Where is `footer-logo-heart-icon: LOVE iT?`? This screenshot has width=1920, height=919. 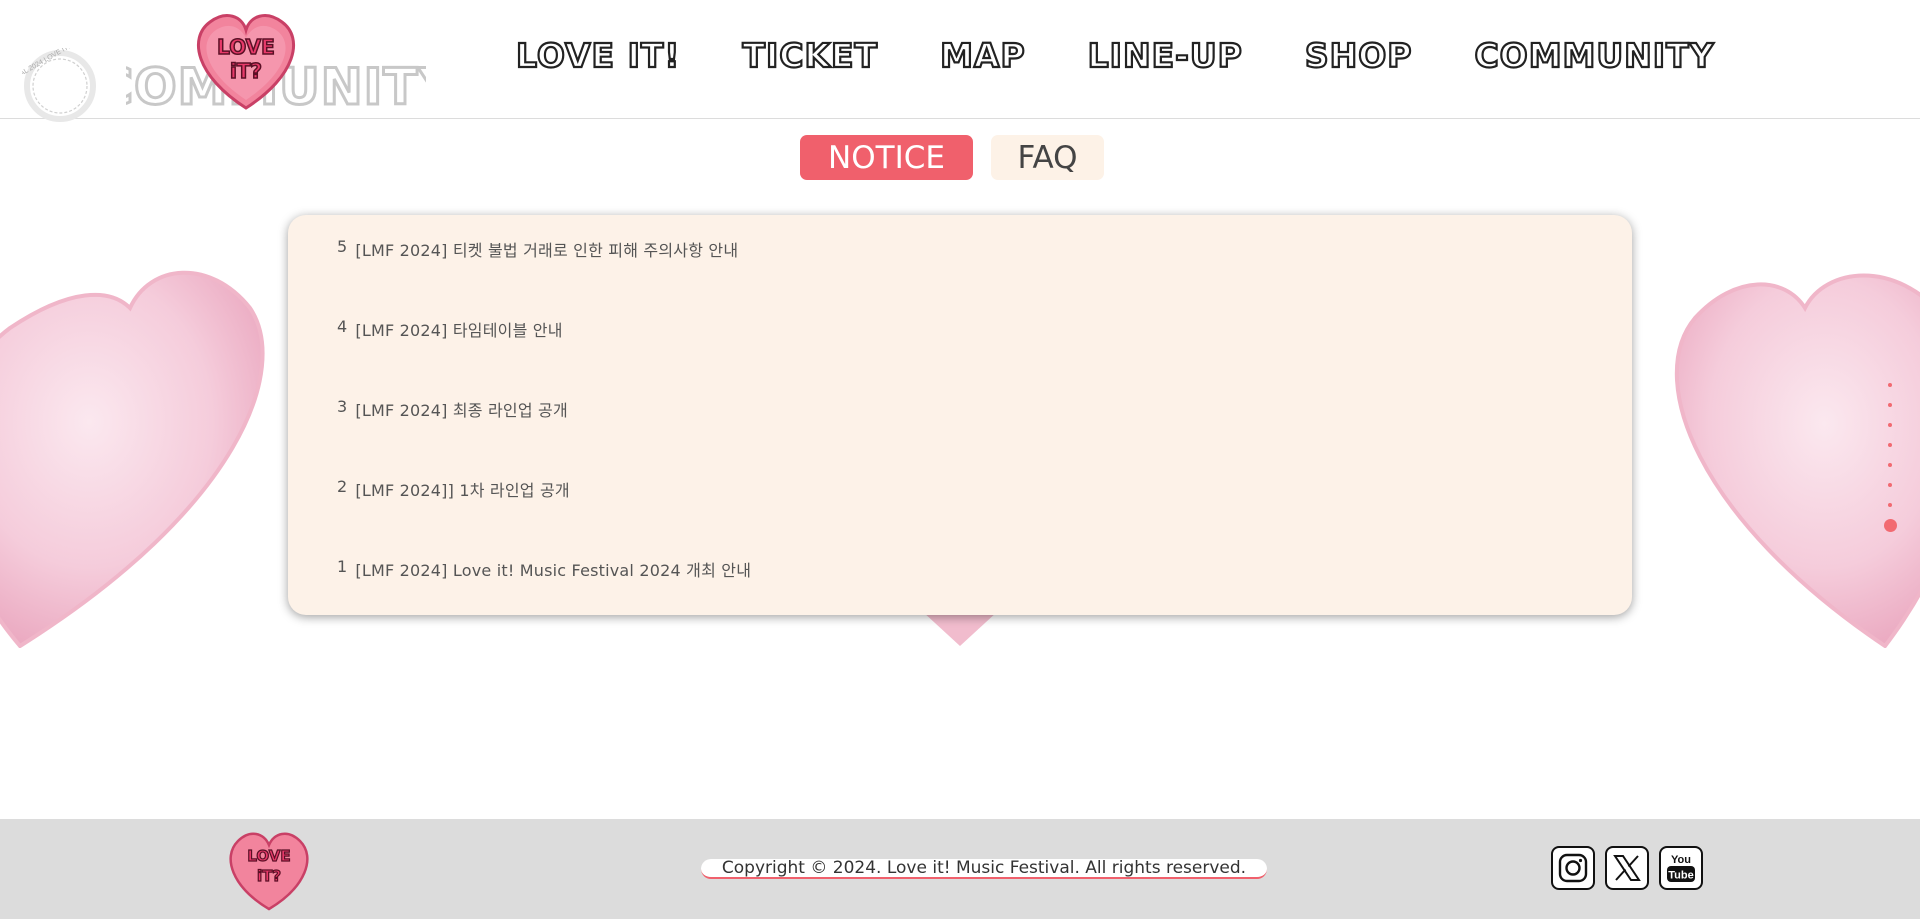
footer-logo-heart-icon: LOVE iT? is located at coordinates (269, 869).